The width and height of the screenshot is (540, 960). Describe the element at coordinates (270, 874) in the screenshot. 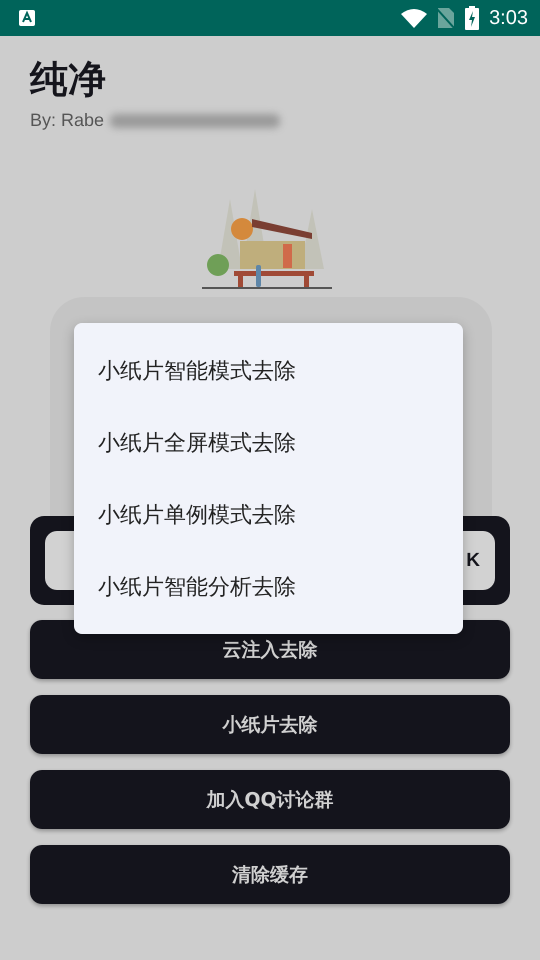

I see `action-button: 清除缓存` at that location.